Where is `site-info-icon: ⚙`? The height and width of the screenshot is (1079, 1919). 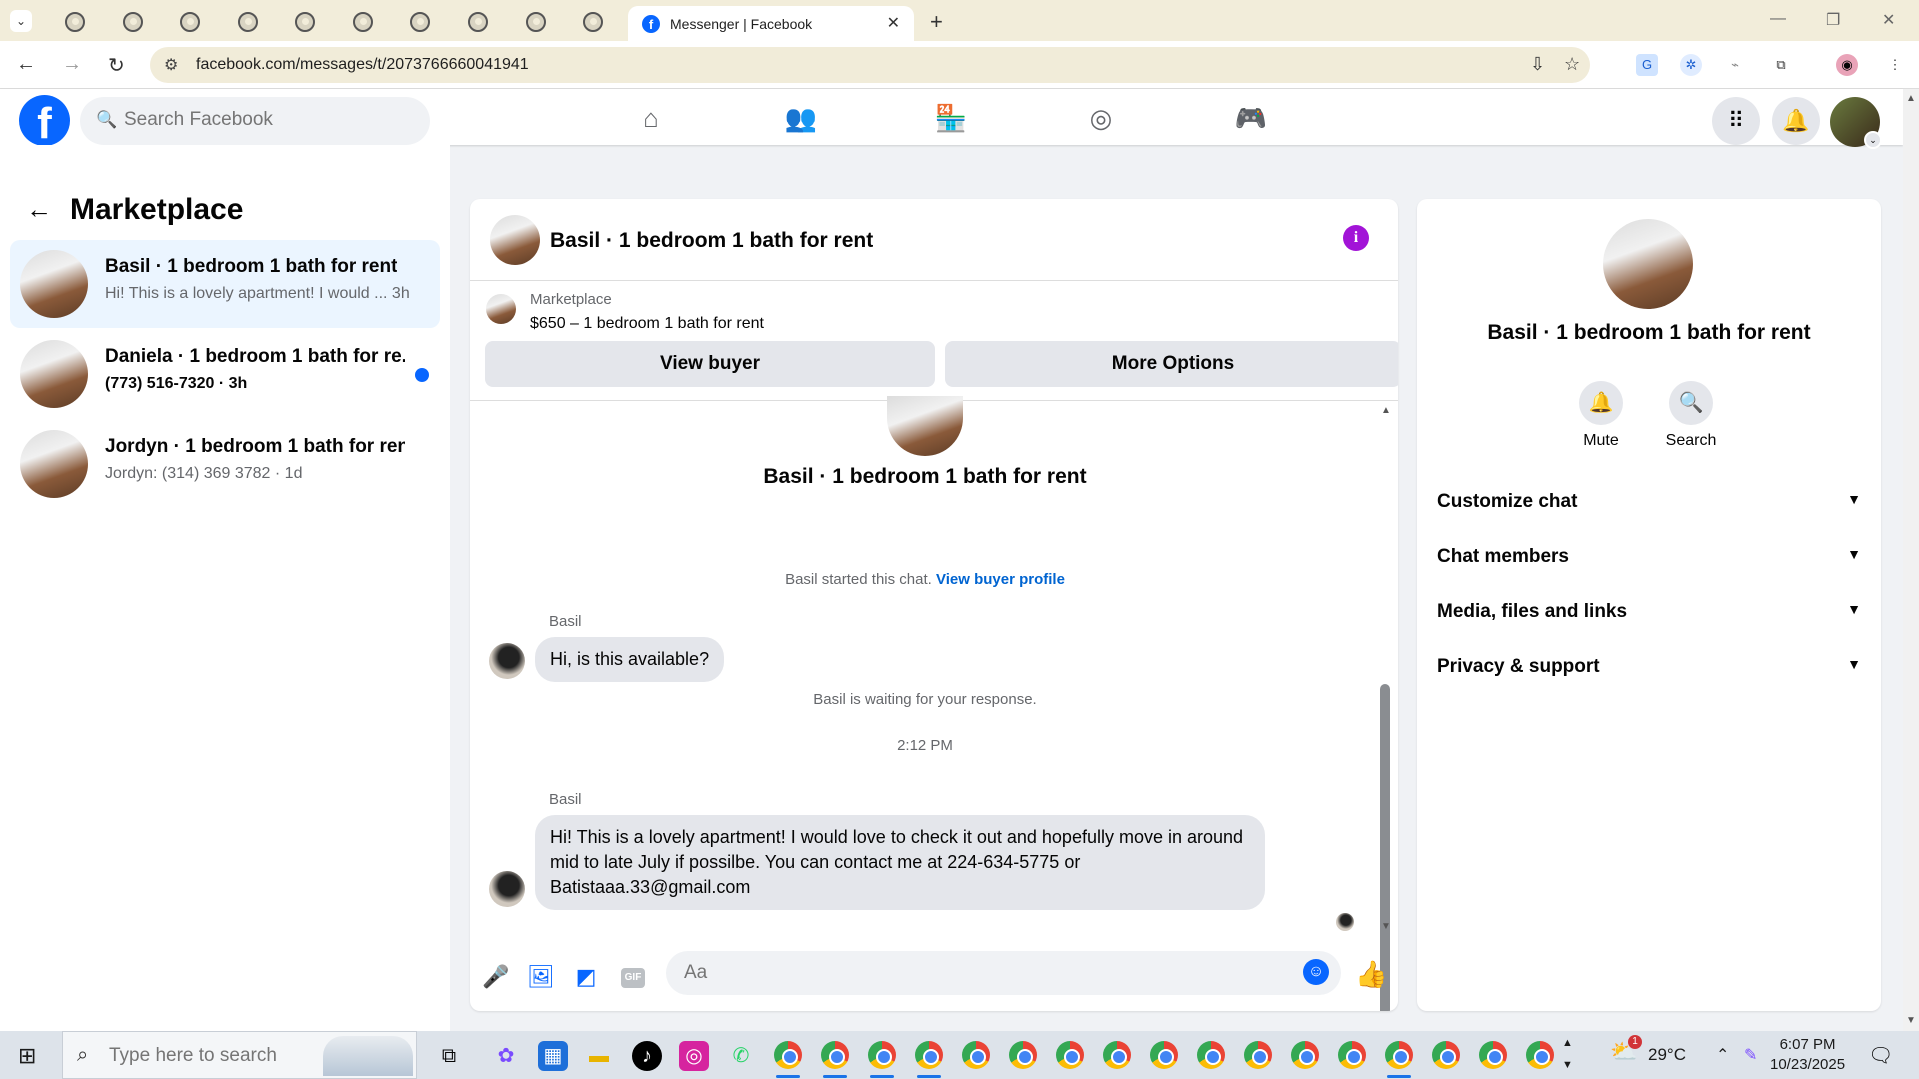
site-info-icon: ⚙ is located at coordinates (171, 65).